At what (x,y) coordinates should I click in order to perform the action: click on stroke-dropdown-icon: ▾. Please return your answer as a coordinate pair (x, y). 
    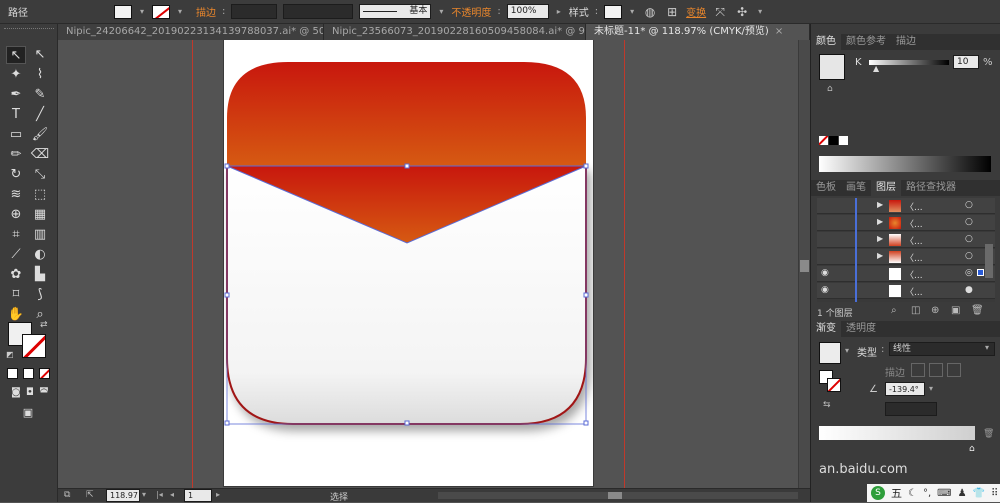
    Looking at the image, I should click on (180, 12).